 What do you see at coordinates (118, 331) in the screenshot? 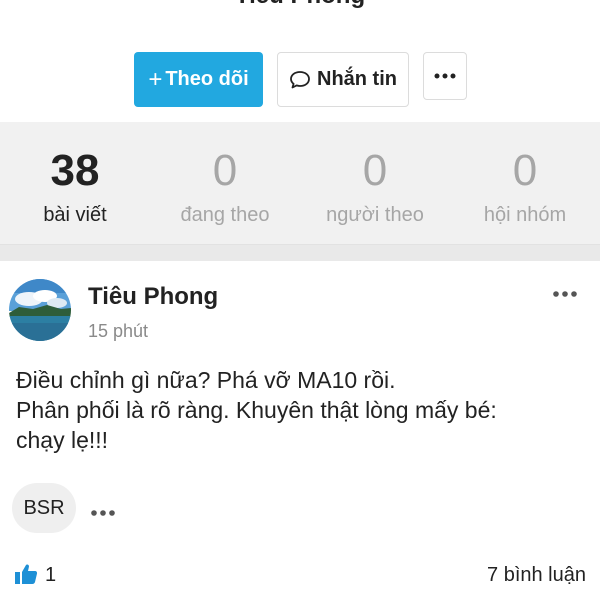
I see `post-time: 15 phút` at bounding box center [118, 331].